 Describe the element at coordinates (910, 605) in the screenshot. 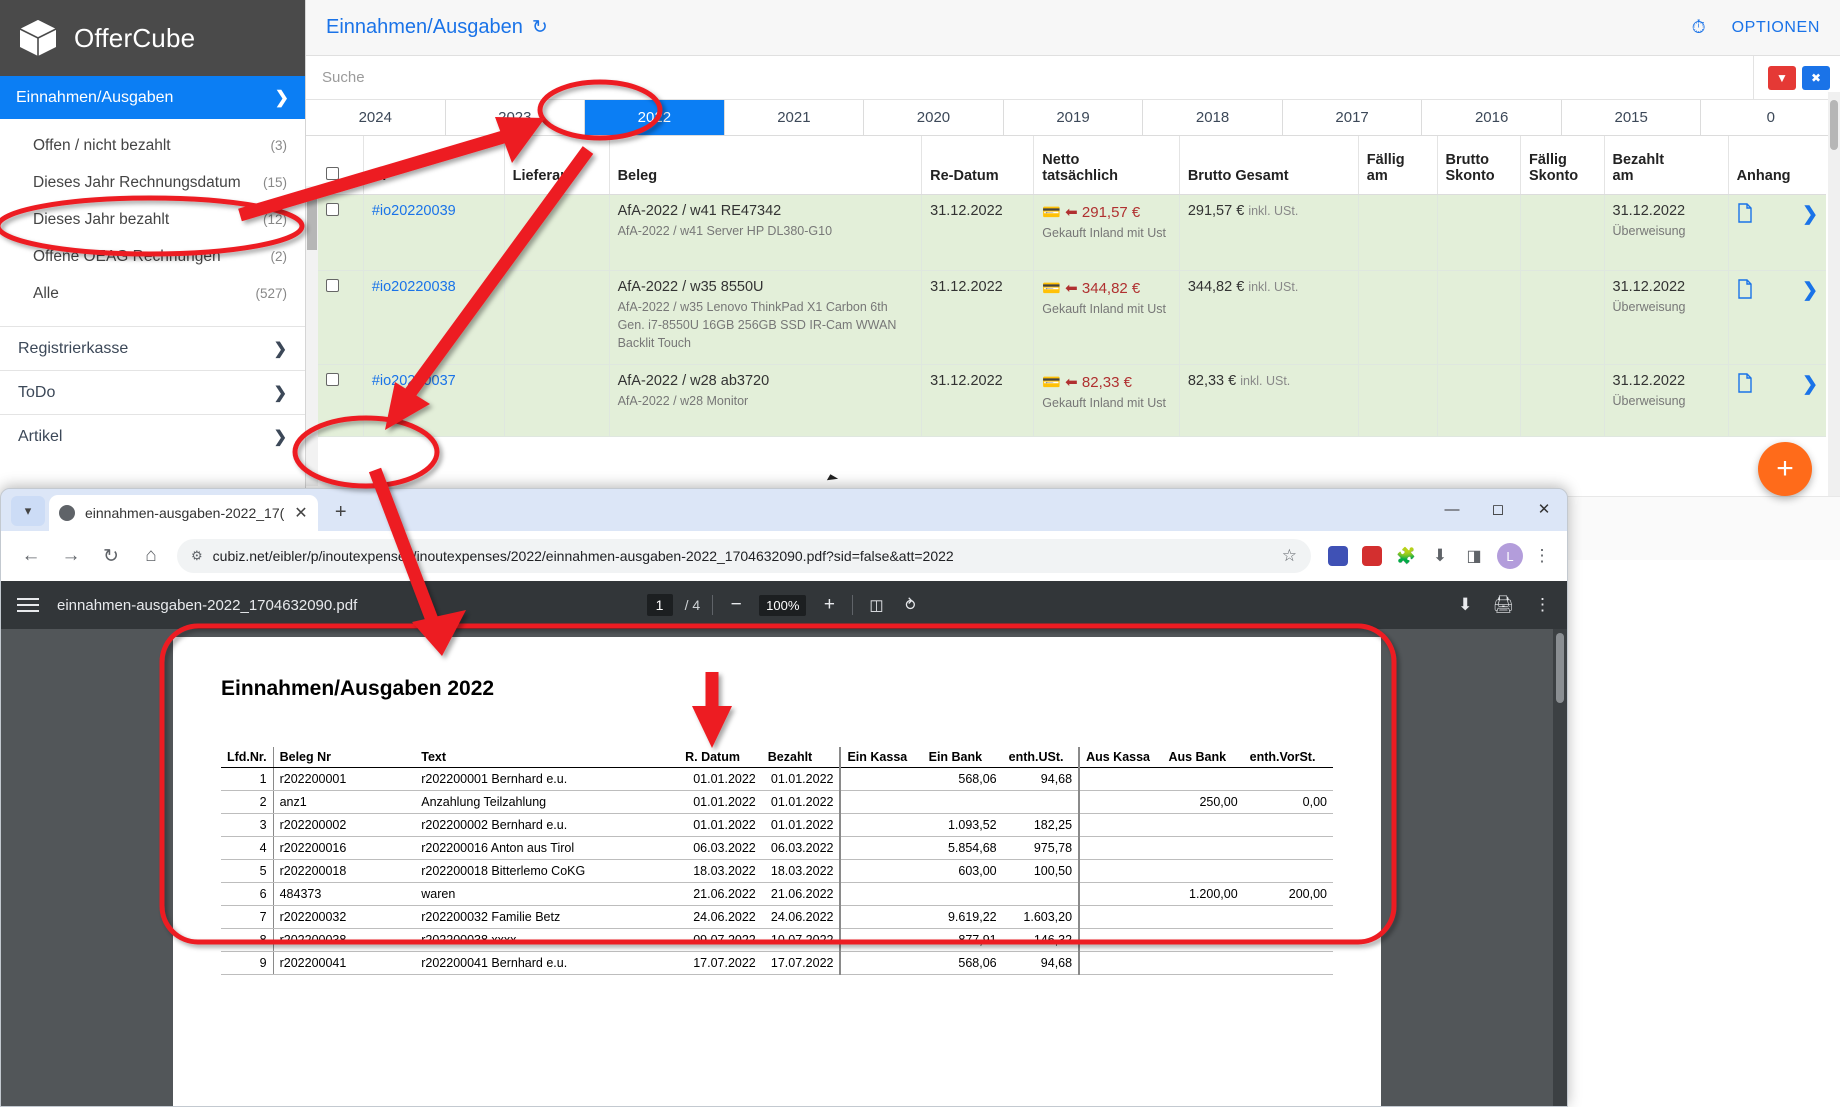

I see `rotate-icon: ⥁` at that location.